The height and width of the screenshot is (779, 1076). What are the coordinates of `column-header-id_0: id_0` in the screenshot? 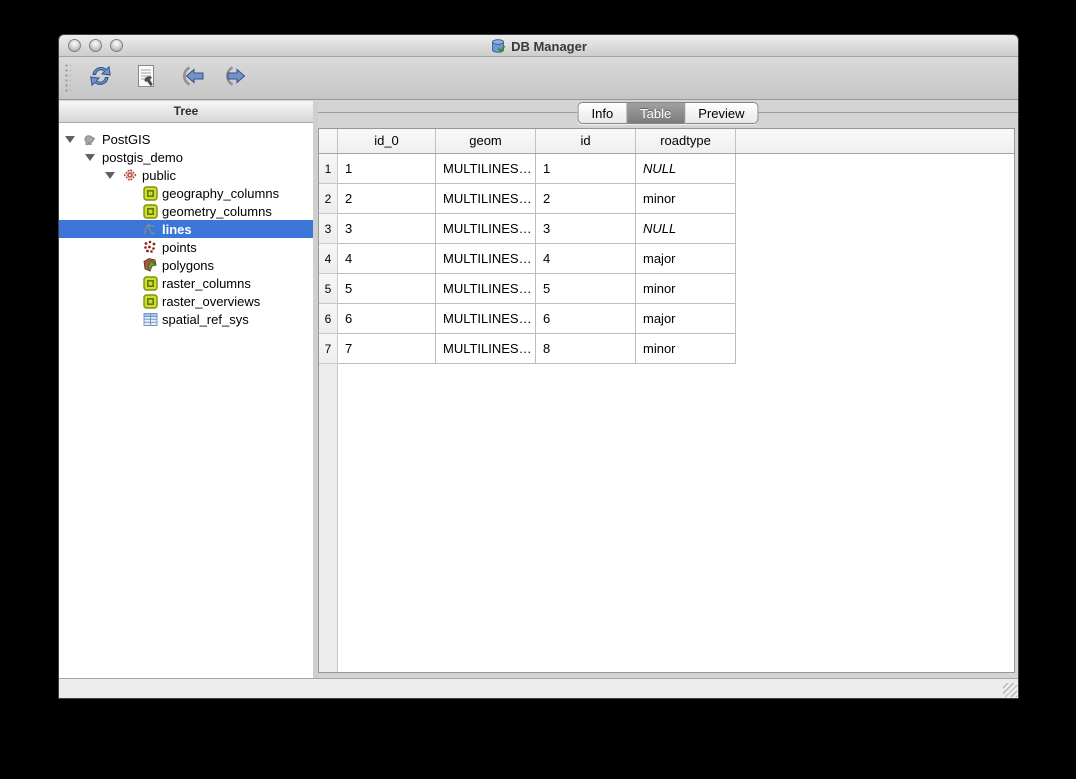 It's located at (387, 141).